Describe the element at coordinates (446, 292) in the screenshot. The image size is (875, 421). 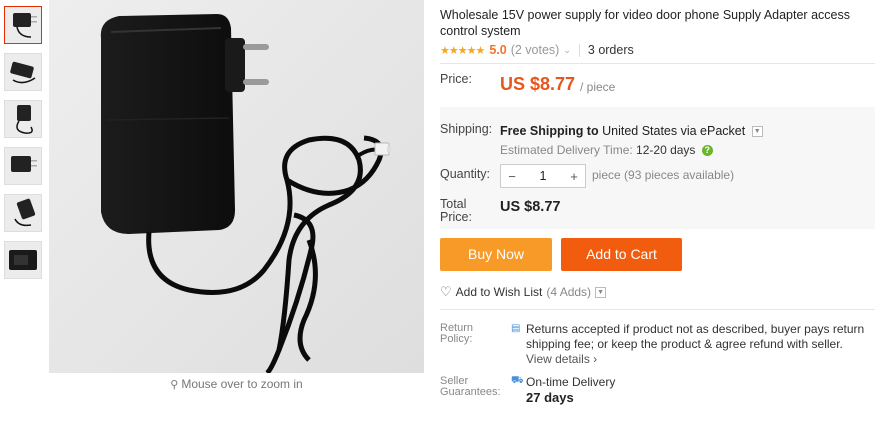
I see `heart-icon: ♡` at that location.